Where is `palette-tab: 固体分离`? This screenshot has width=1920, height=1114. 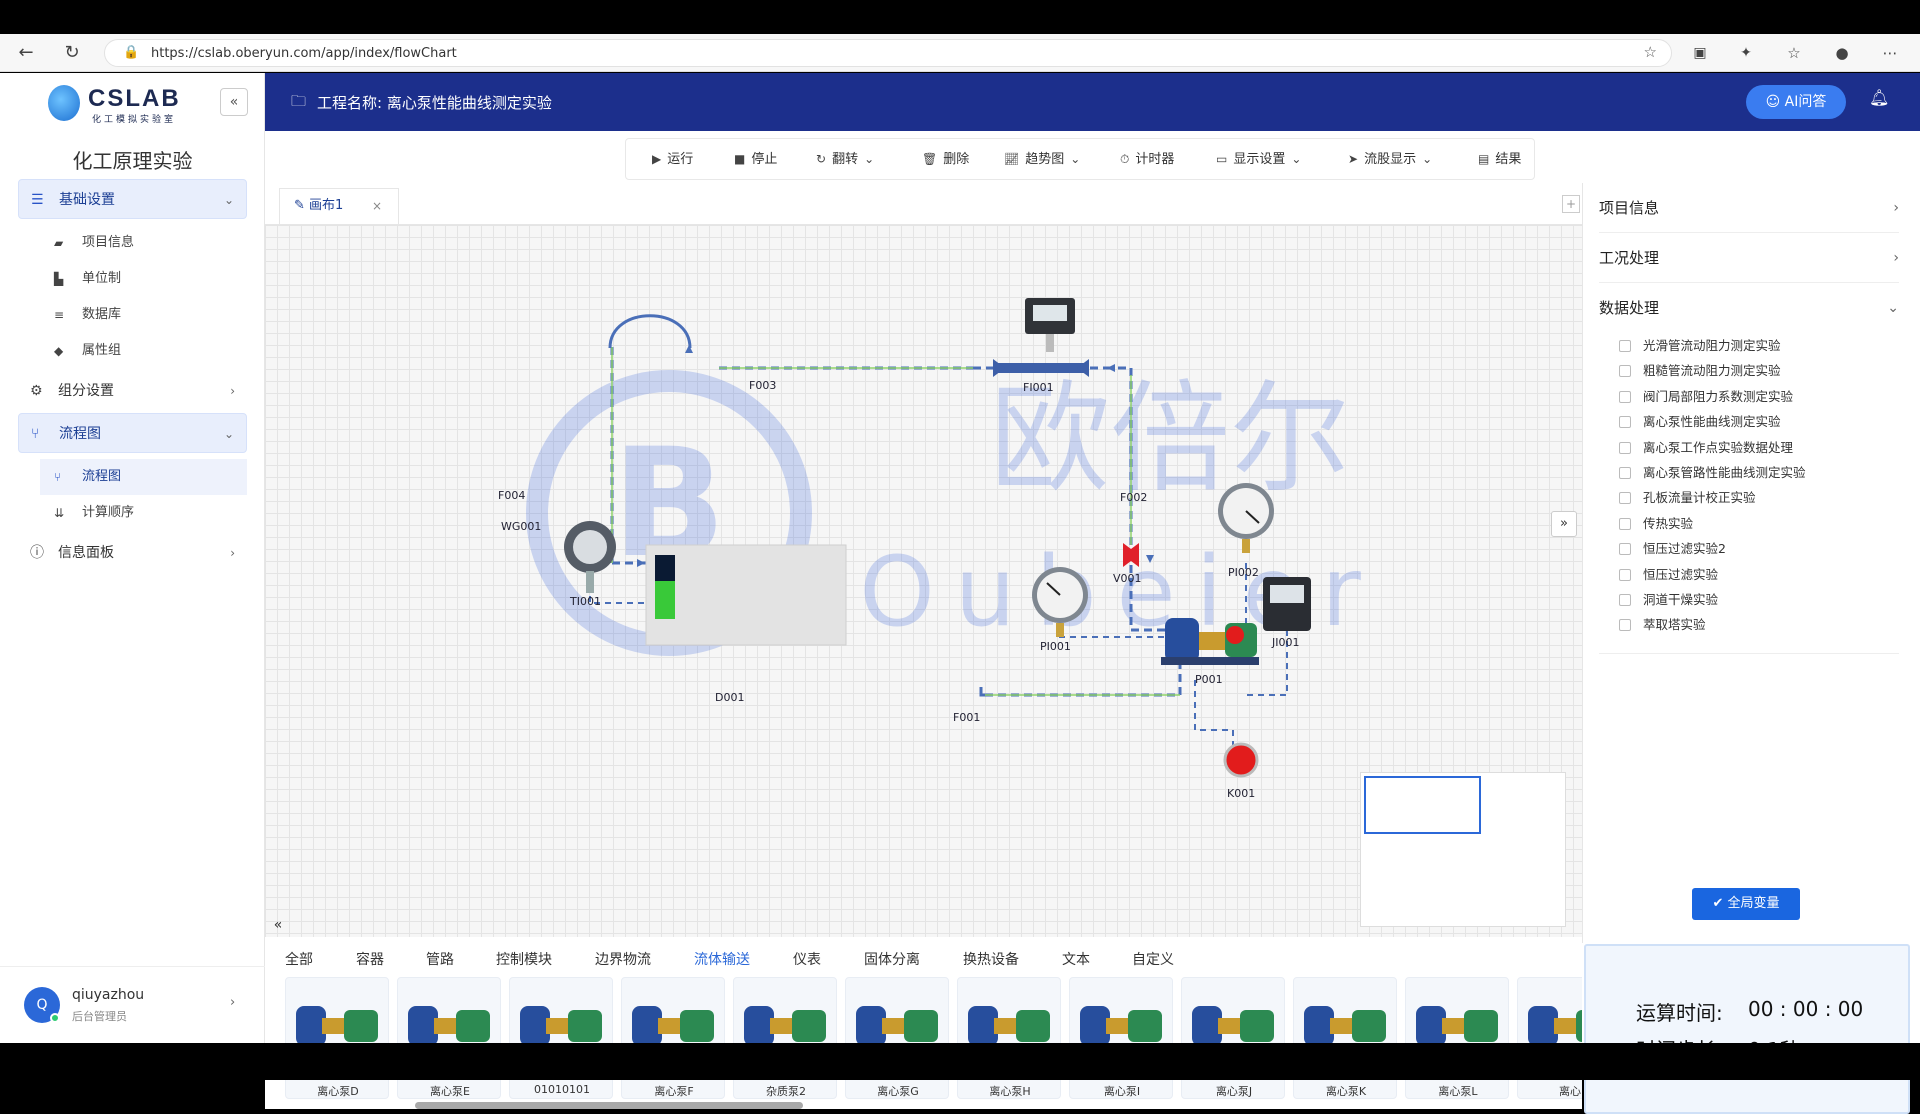
palette-tab: 固体分离 is located at coordinates (892, 960).